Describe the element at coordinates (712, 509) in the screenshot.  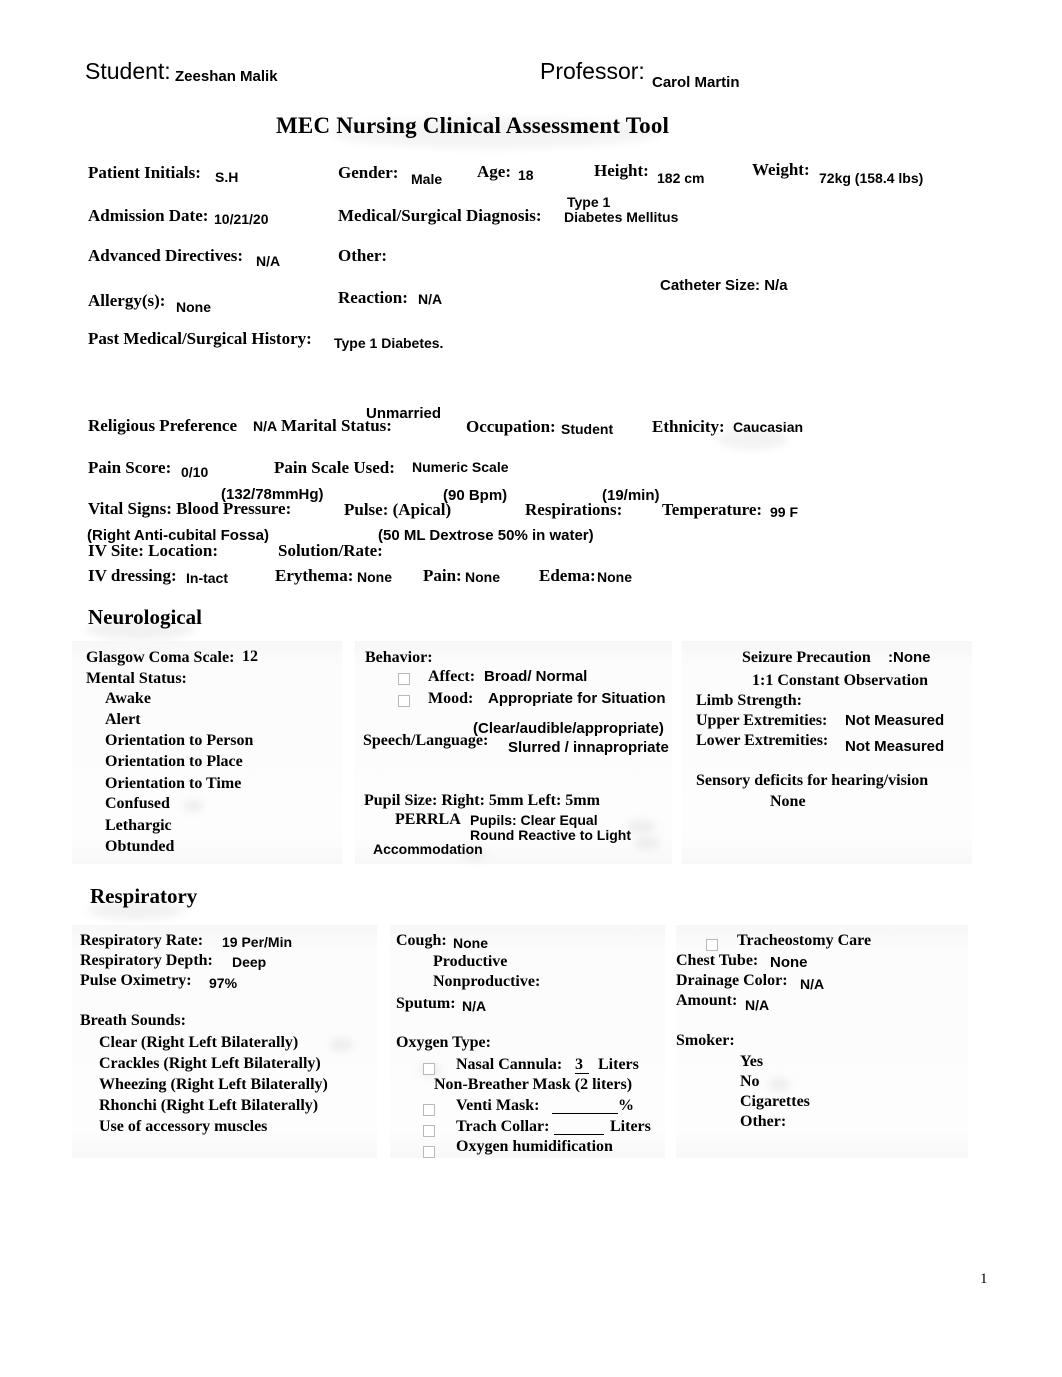
I see `vitals-temperature-label: Temperature:` at that location.